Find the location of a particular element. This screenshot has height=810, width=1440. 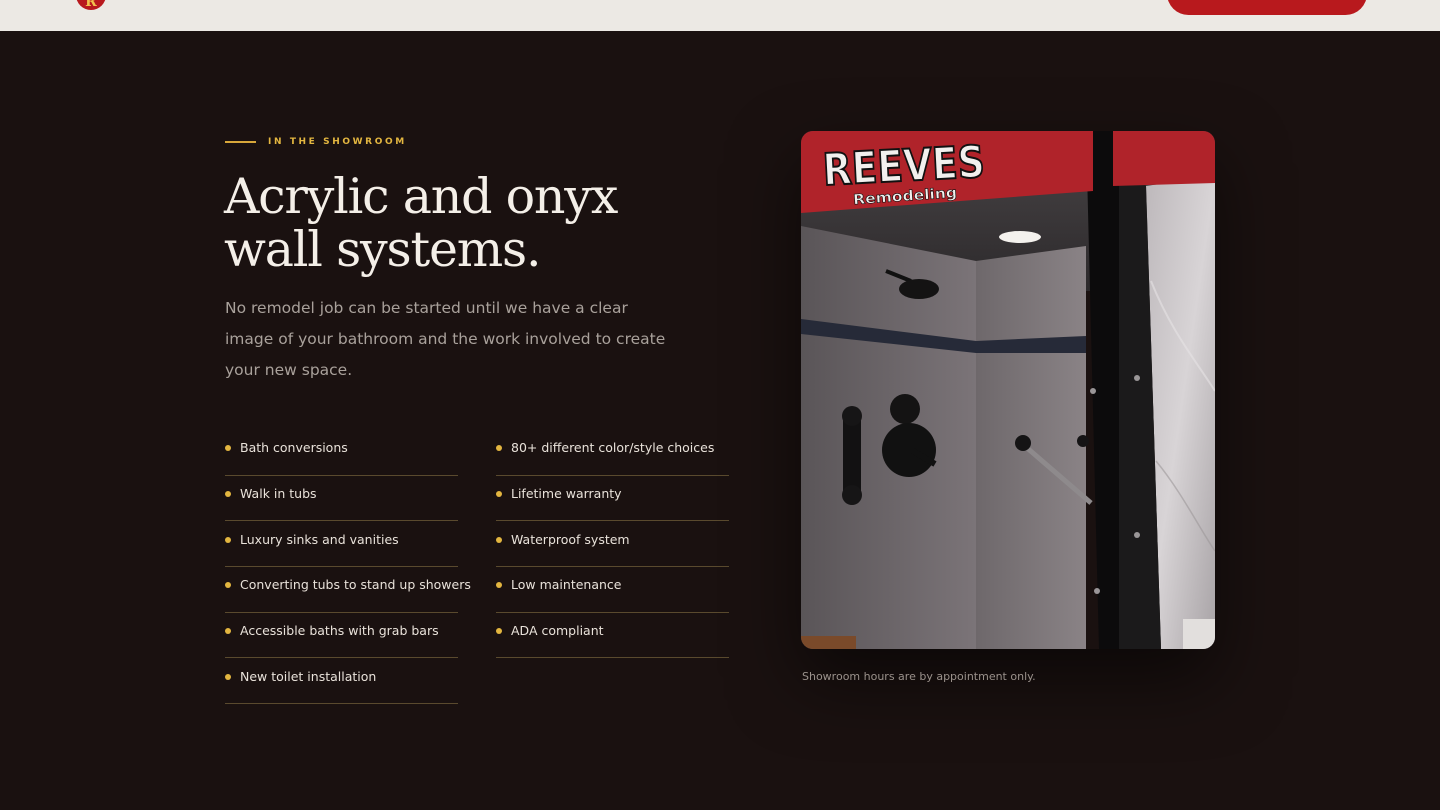

title-line-2: wall systems. is located at coordinates (383, 249).